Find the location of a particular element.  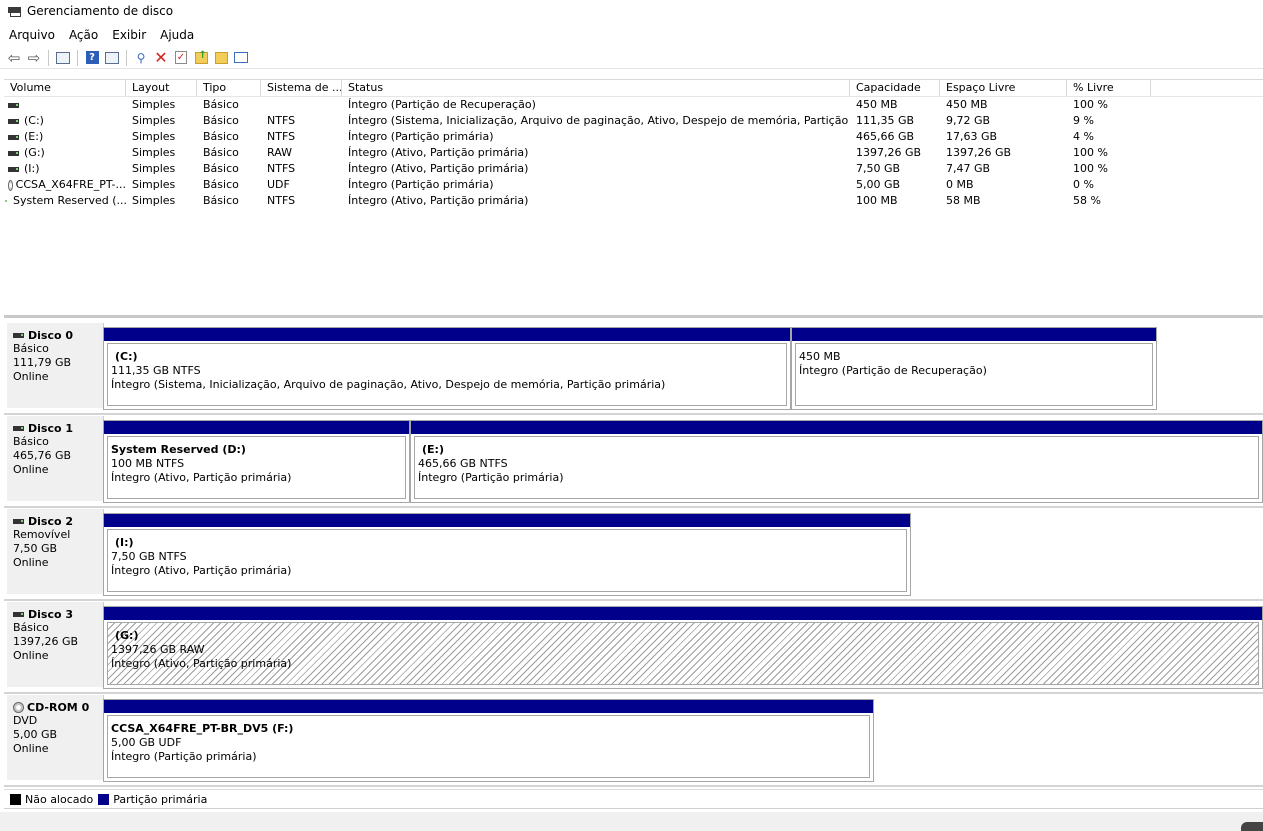

partition-size: 465,66 GB NTFS is located at coordinates (463, 463).